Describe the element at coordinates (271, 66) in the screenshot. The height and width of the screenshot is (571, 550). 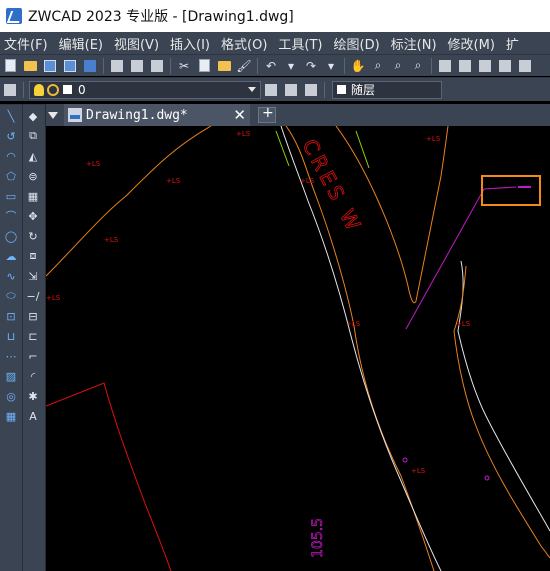
I see `undo-icon: ↶` at that location.